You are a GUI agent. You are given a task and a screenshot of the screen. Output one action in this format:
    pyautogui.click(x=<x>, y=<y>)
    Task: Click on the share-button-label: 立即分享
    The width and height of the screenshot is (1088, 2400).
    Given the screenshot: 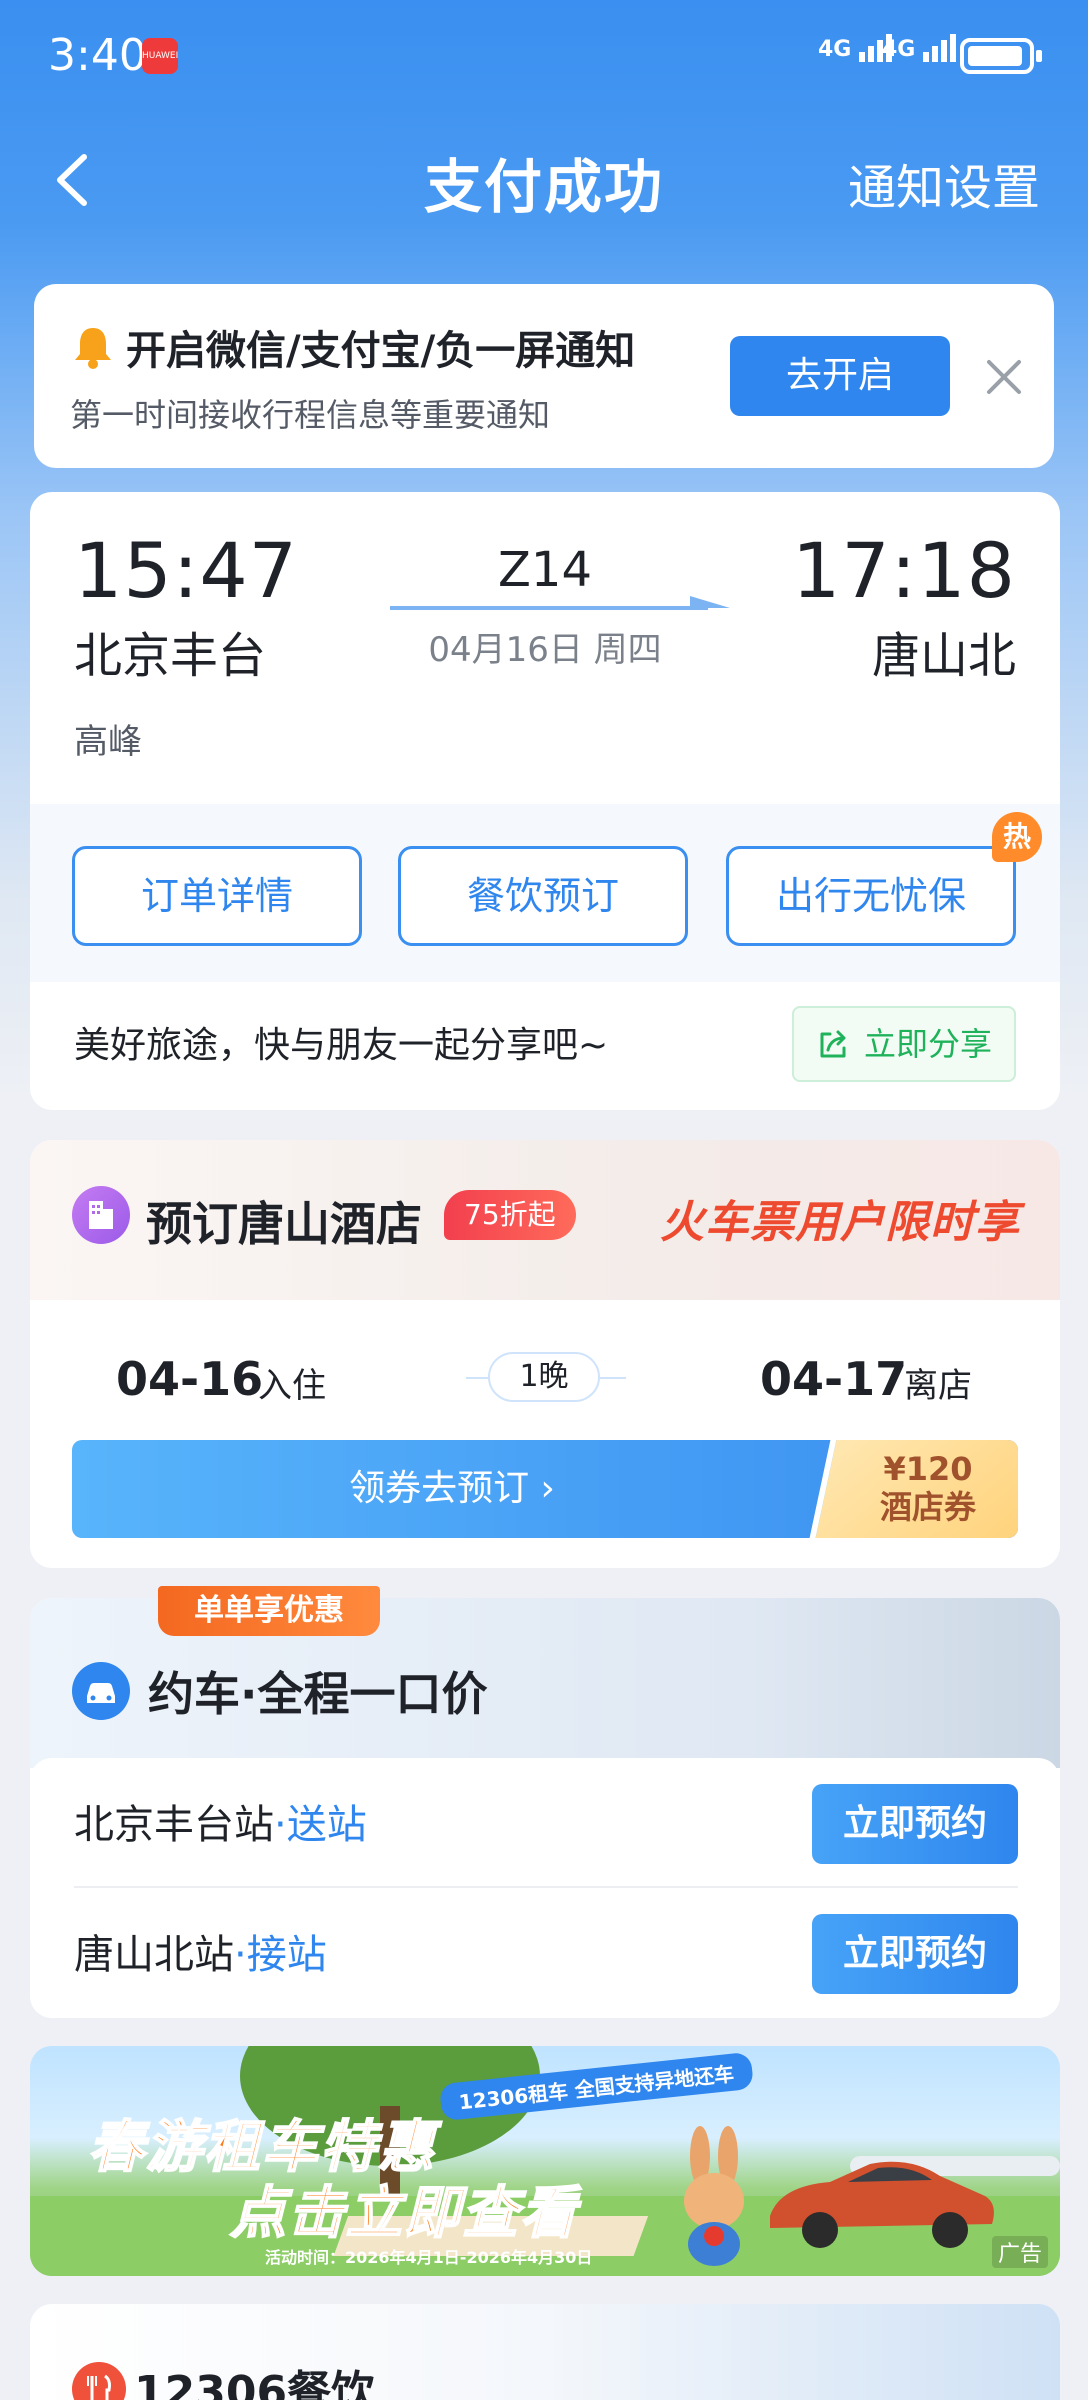 What is the action you would take?
    pyautogui.click(x=928, y=1044)
    